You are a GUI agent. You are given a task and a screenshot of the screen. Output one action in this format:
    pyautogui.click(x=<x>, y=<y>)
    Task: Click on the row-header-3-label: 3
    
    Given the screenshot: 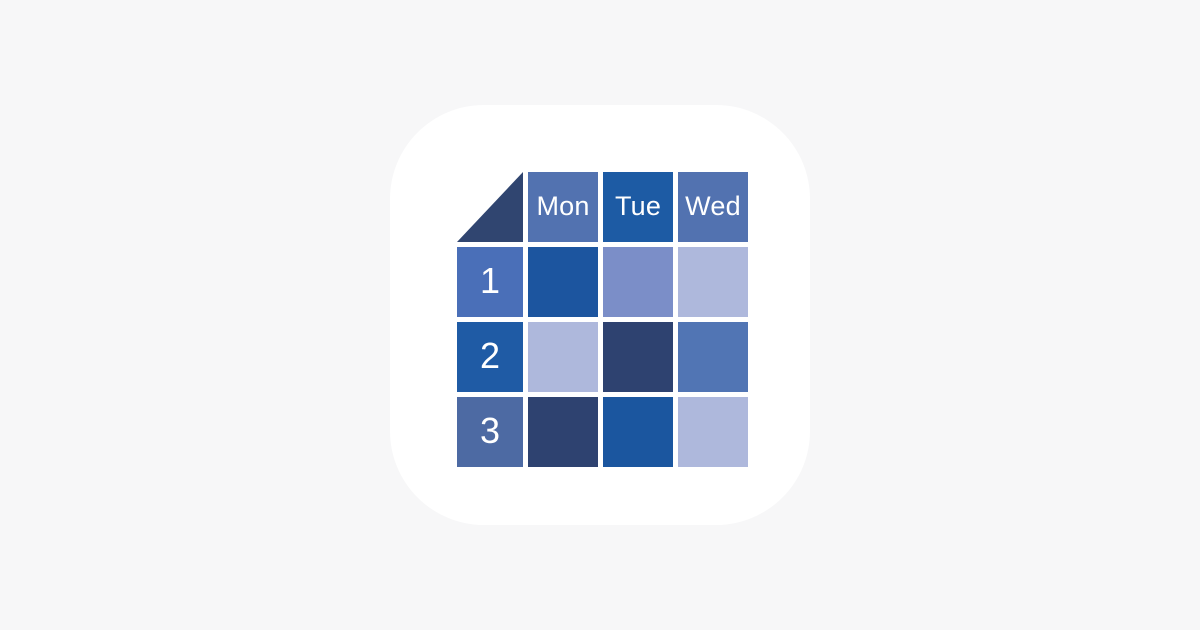 What is the action you would take?
    pyautogui.click(x=490, y=430)
    